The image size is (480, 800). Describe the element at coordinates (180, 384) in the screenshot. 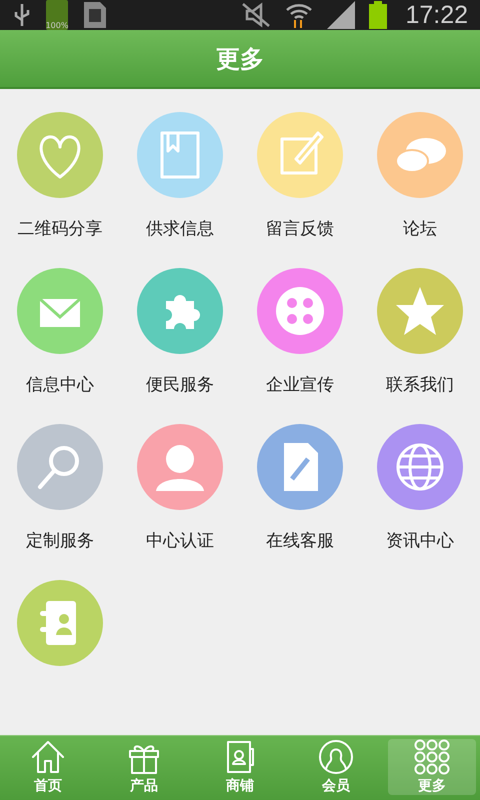

I see `menu-label: 便民服务` at that location.